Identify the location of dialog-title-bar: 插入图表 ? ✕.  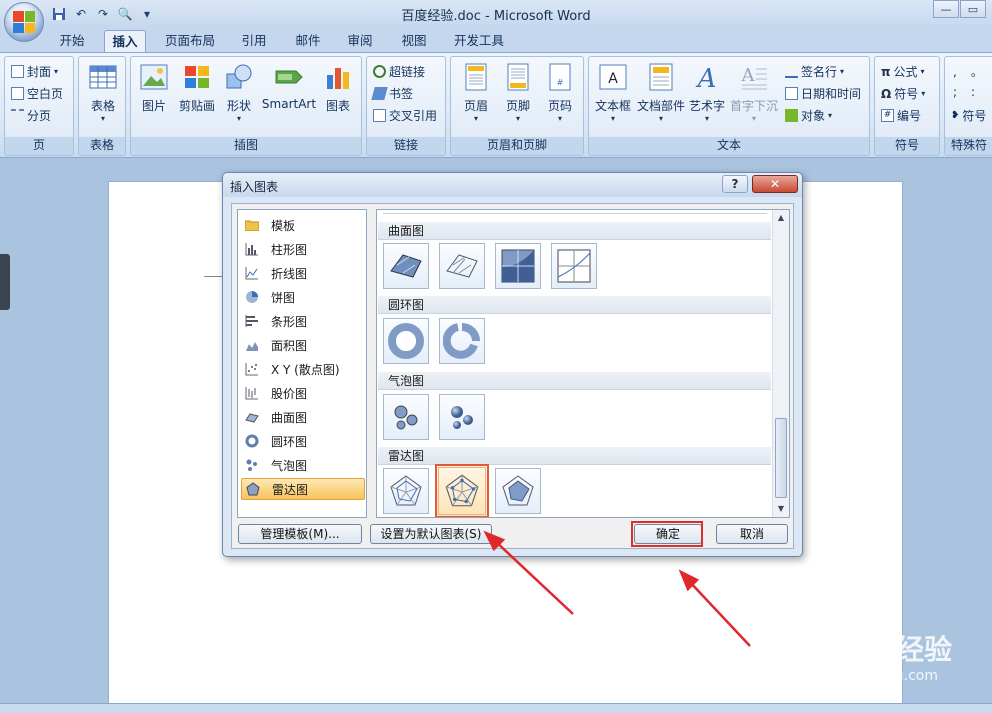
(512, 185).